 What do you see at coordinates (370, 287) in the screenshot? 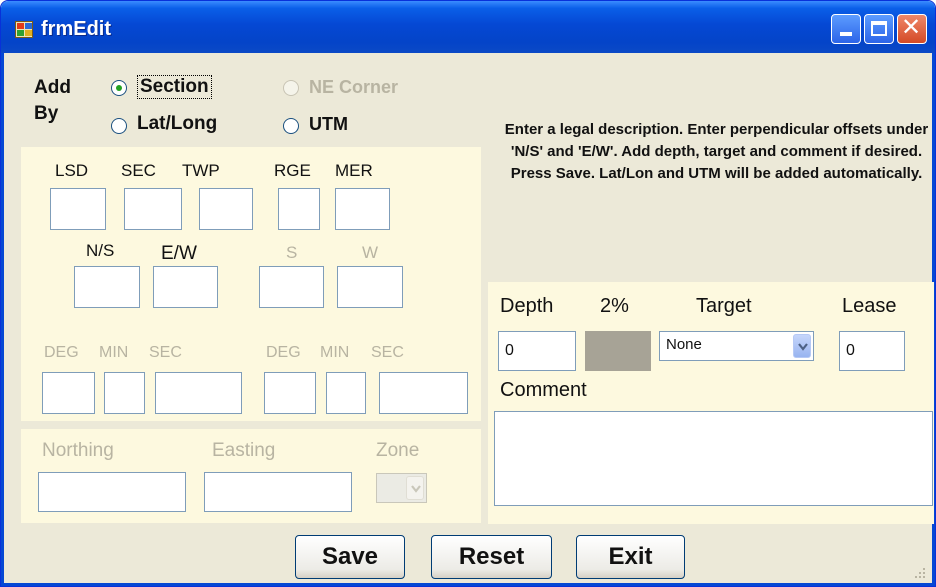
I see `w-offset-input` at bounding box center [370, 287].